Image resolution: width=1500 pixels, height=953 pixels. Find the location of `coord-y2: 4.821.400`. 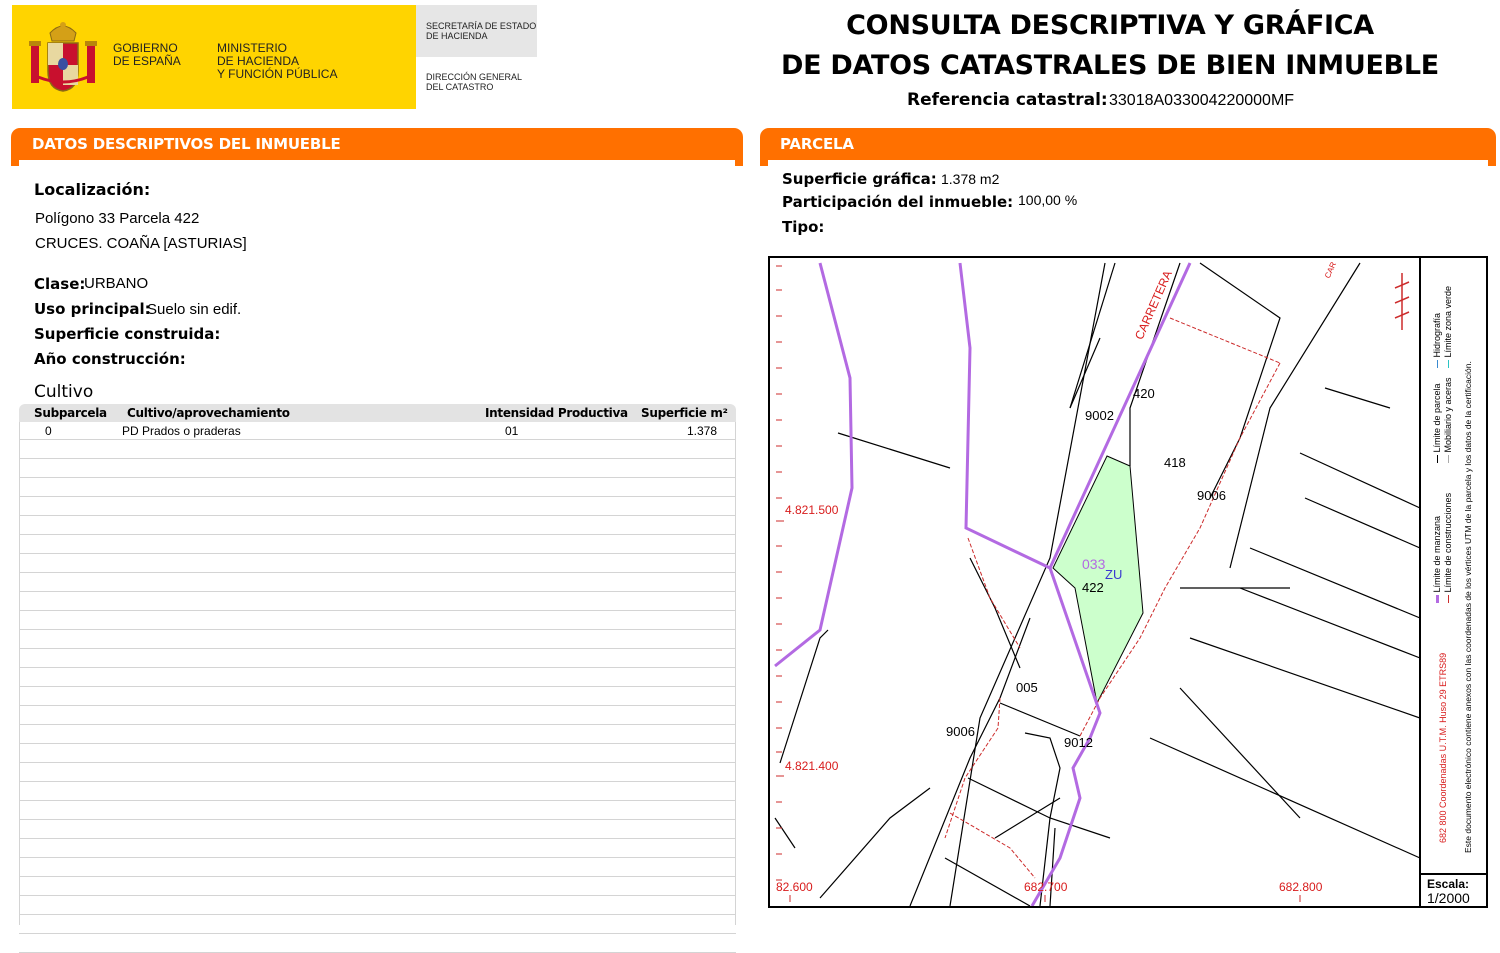

coord-y2: 4.821.400 is located at coordinates (812, 766).